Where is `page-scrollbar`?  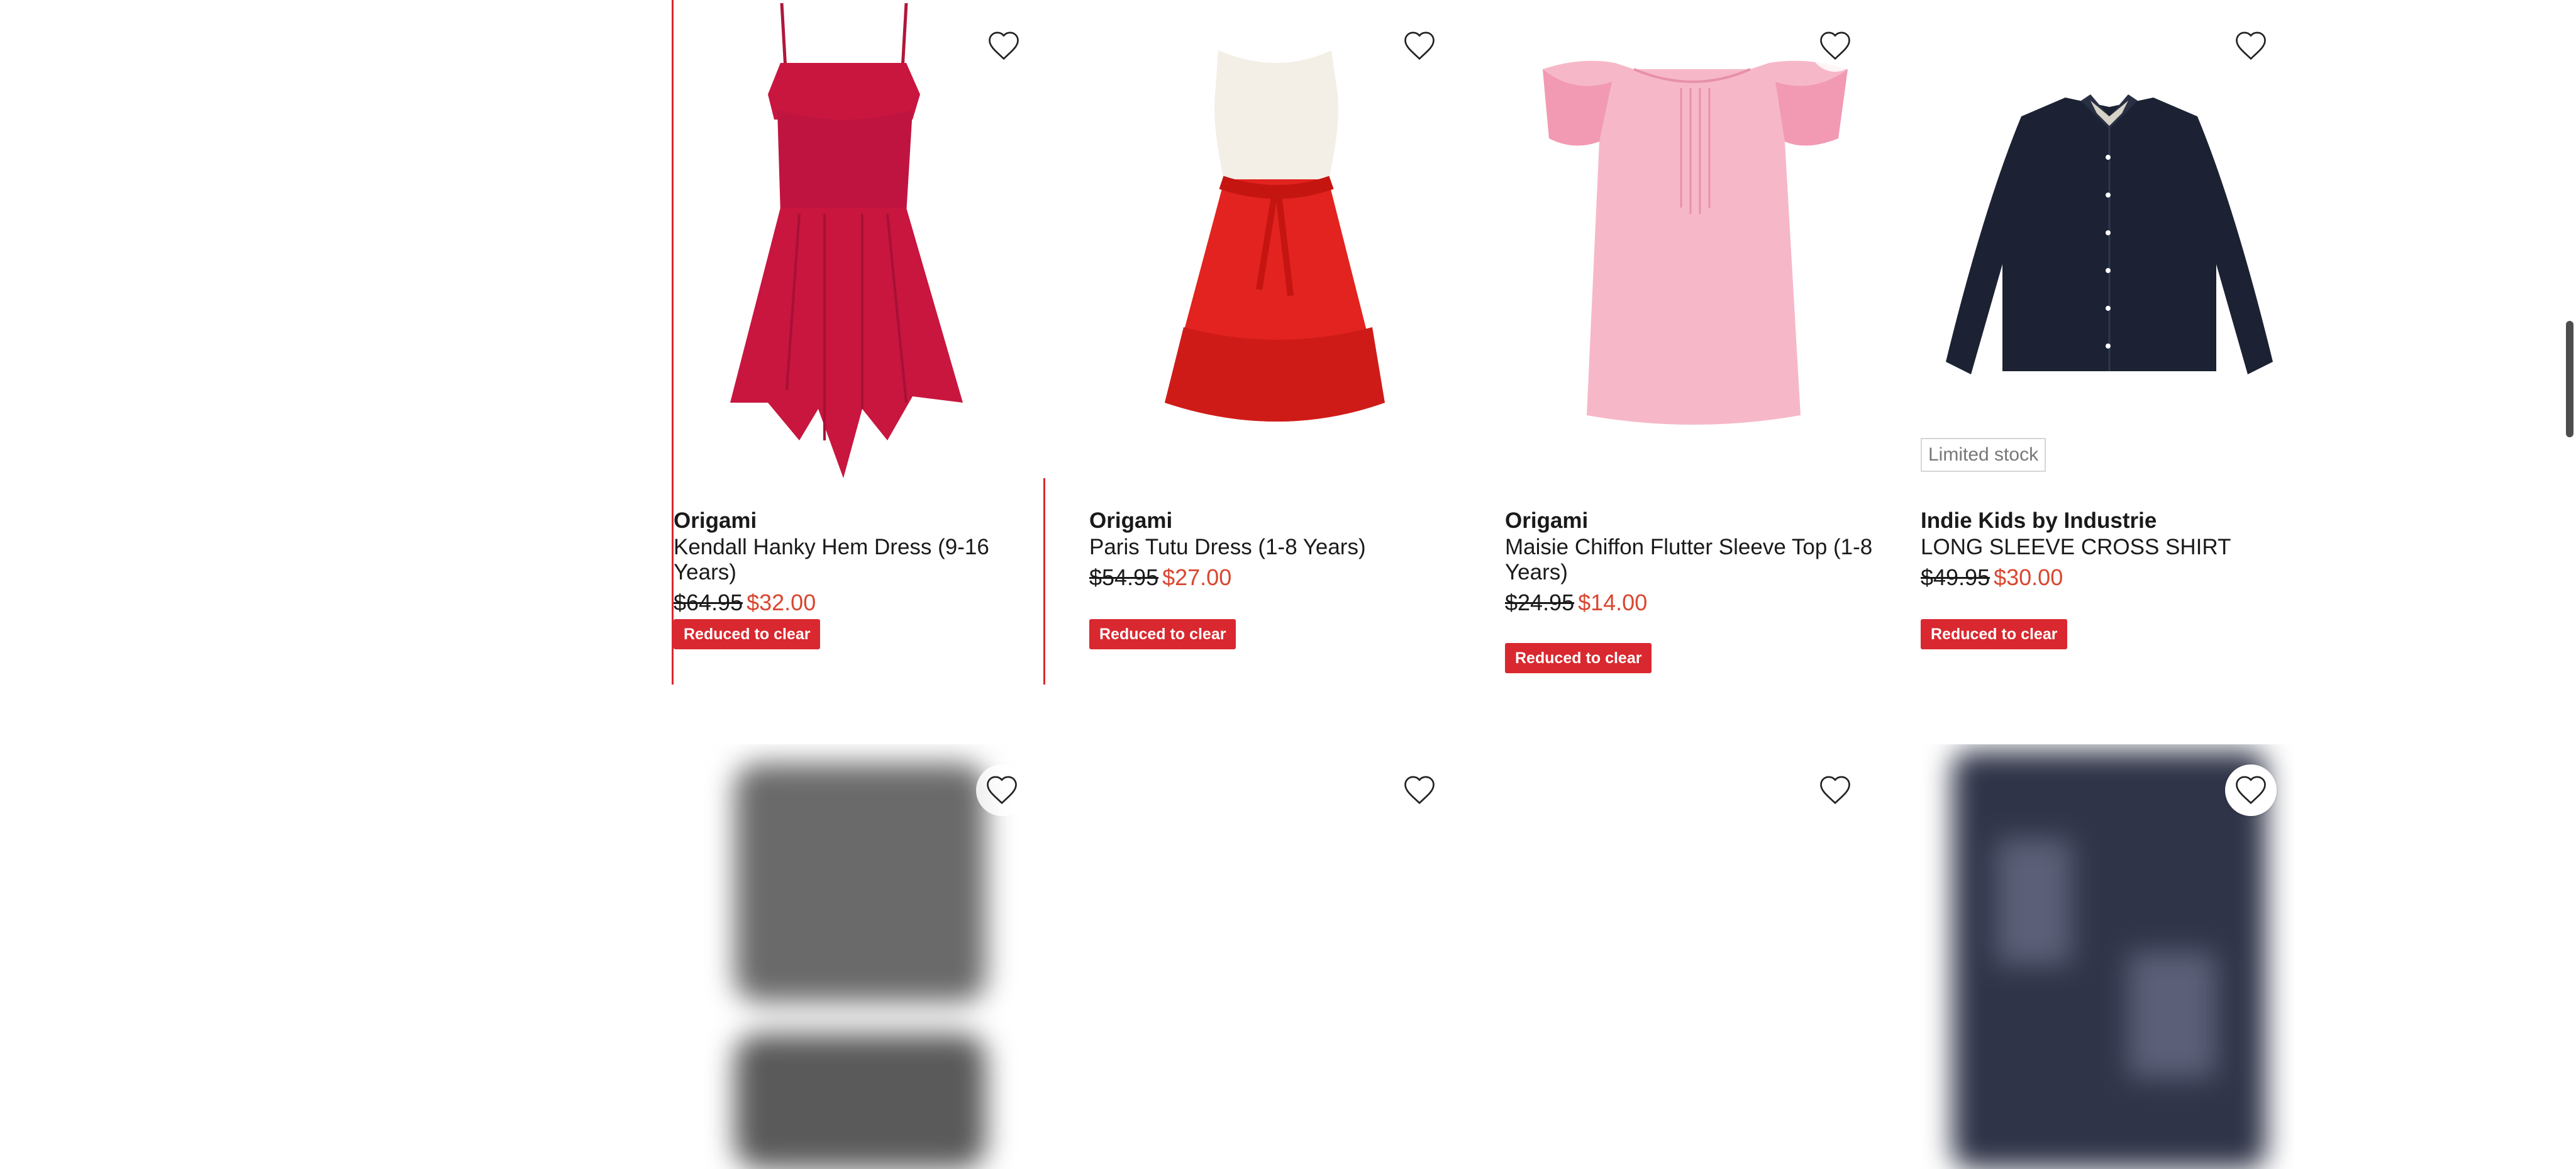
page-scrollbar is located at coordinates (2569, 584).